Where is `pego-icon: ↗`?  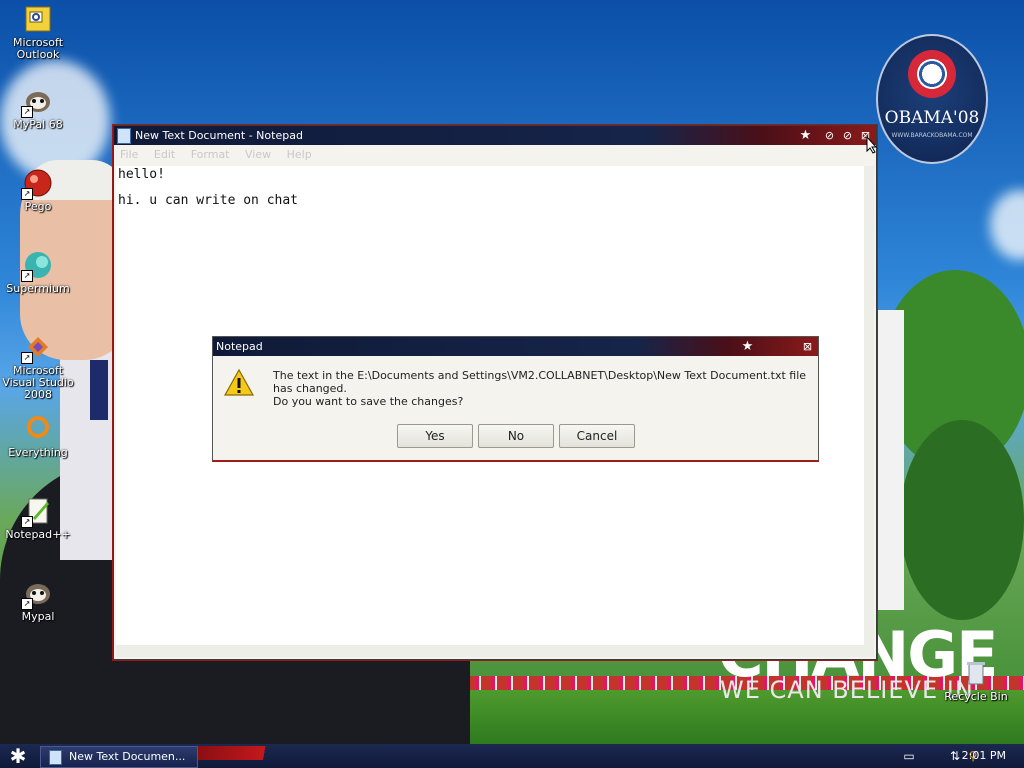
pego-icon: ↗ is located at coordinates (37, 184).